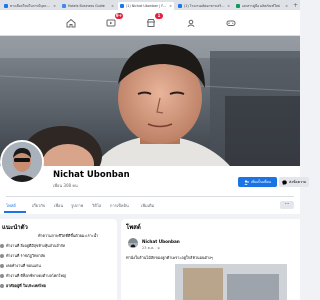 Image resolution: width=320 pixels, height=300 pixels. I want to click on add-friend-icon, so click(246, 182).